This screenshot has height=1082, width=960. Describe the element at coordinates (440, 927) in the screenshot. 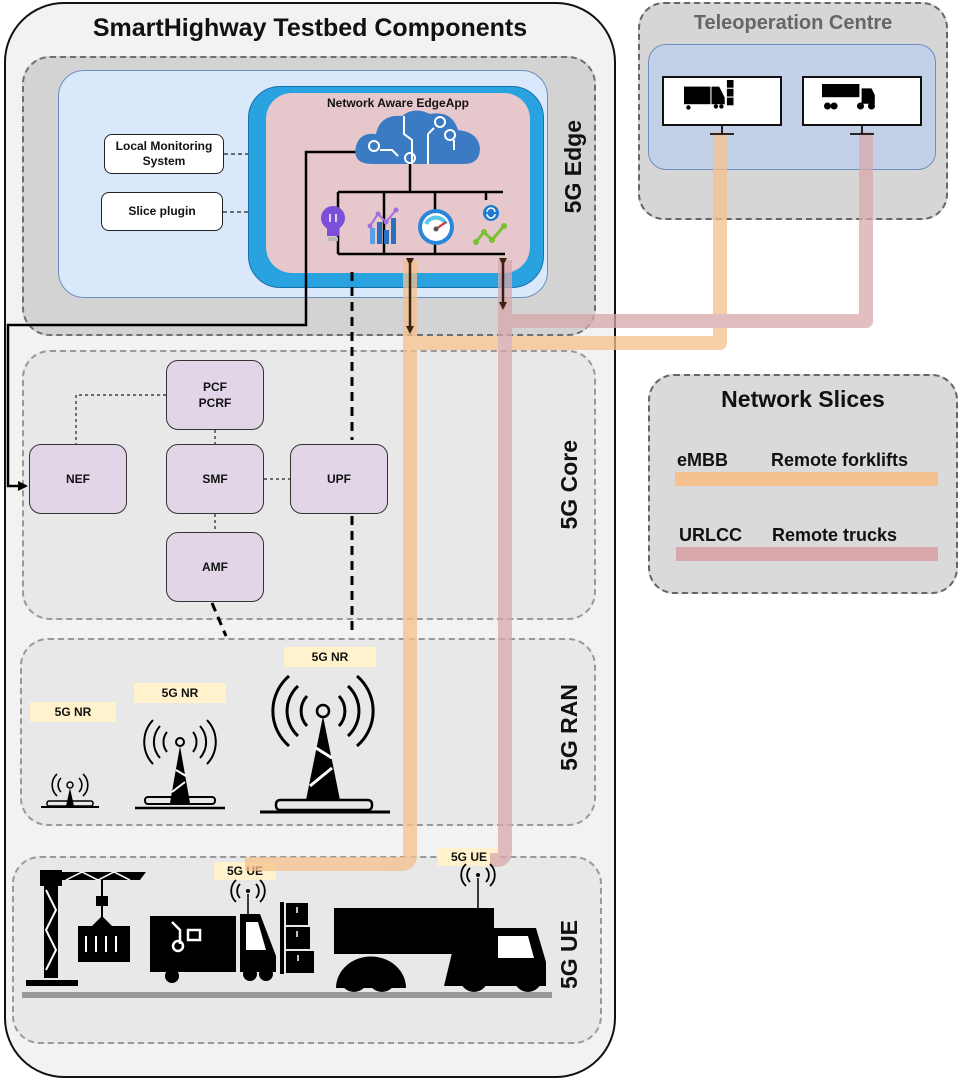

I see `truck-icon` at that location.